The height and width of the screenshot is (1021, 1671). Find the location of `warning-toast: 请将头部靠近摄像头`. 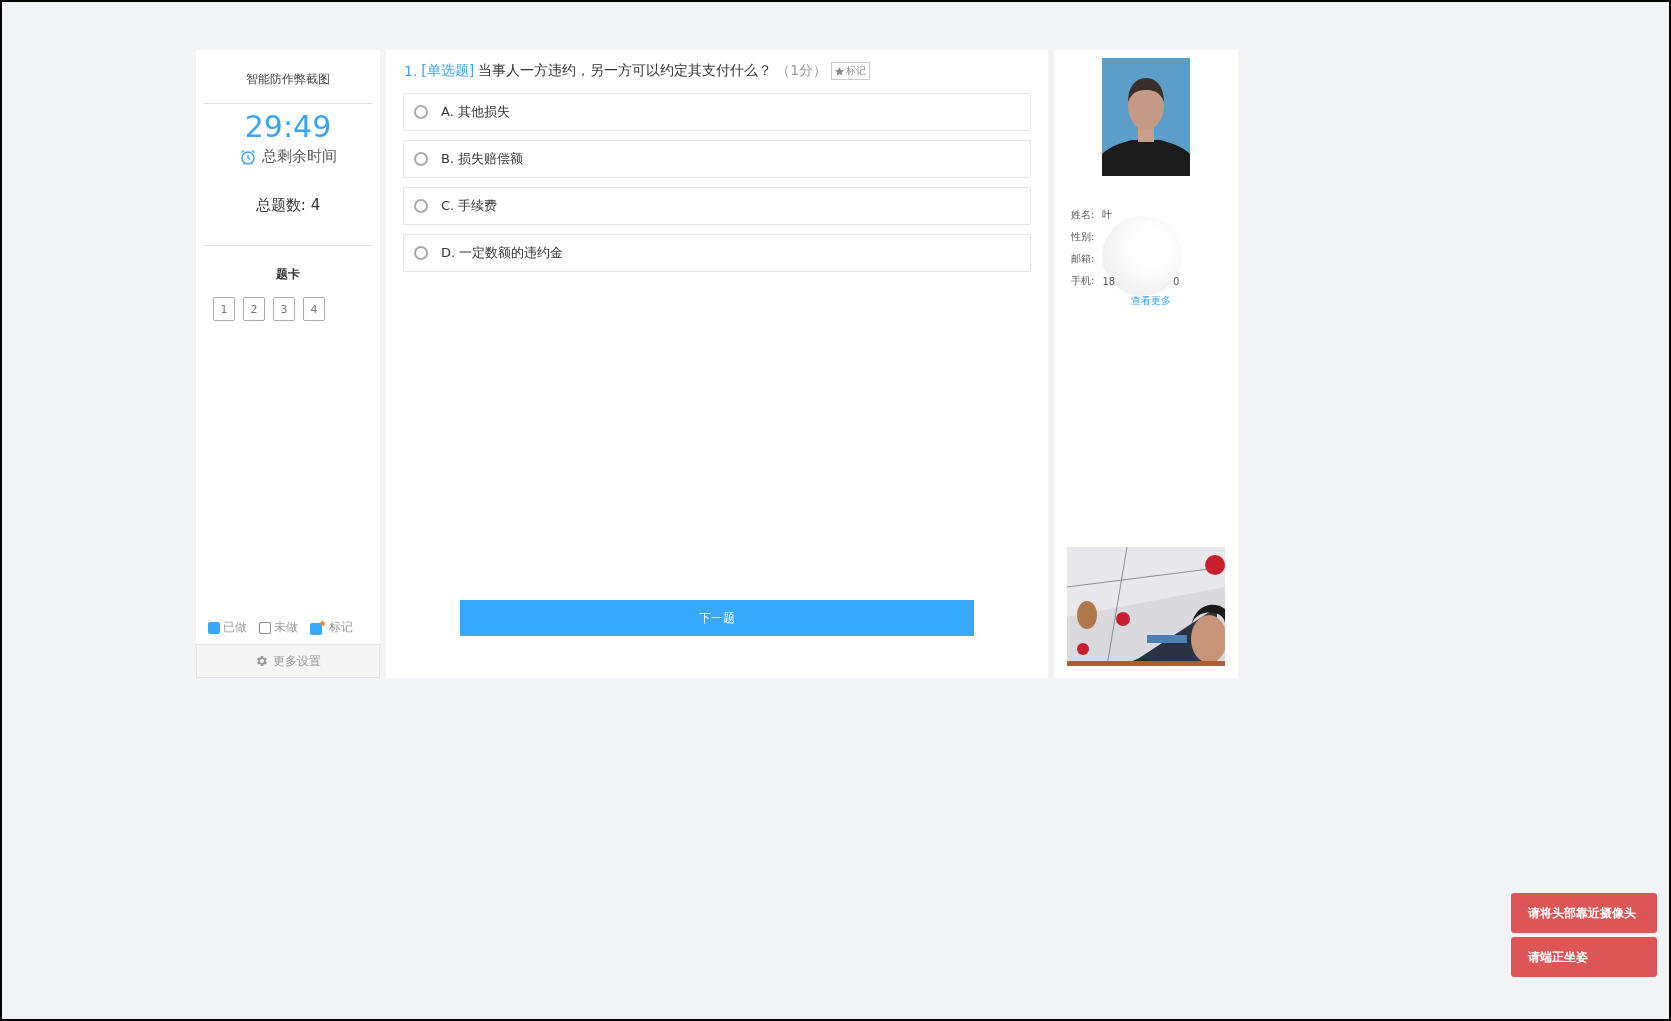

warning-toast: 请将头部靠近摄像头 is located at coordinates (1584, 913).